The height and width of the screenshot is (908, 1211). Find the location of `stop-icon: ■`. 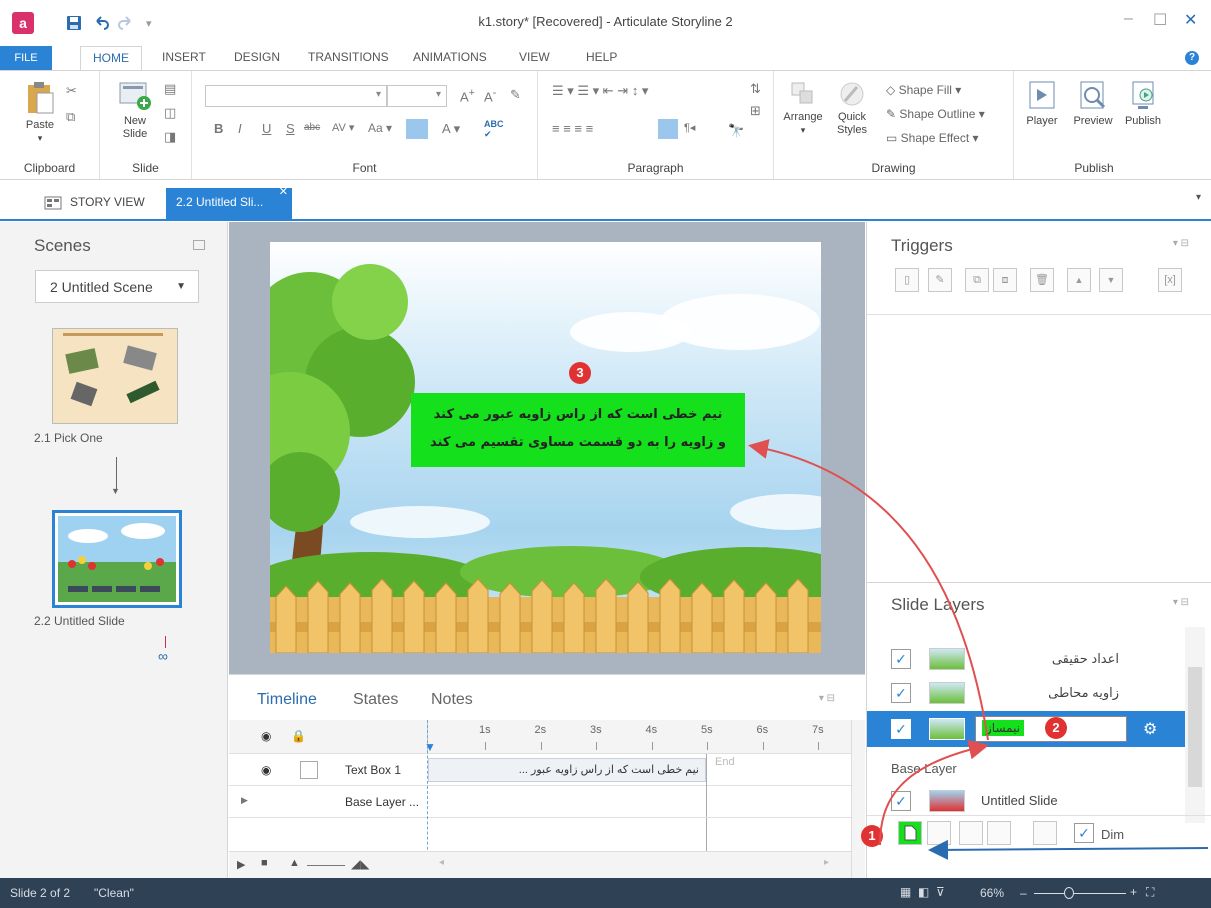

stop-icon: ■ is located at coordinates (264, 863).